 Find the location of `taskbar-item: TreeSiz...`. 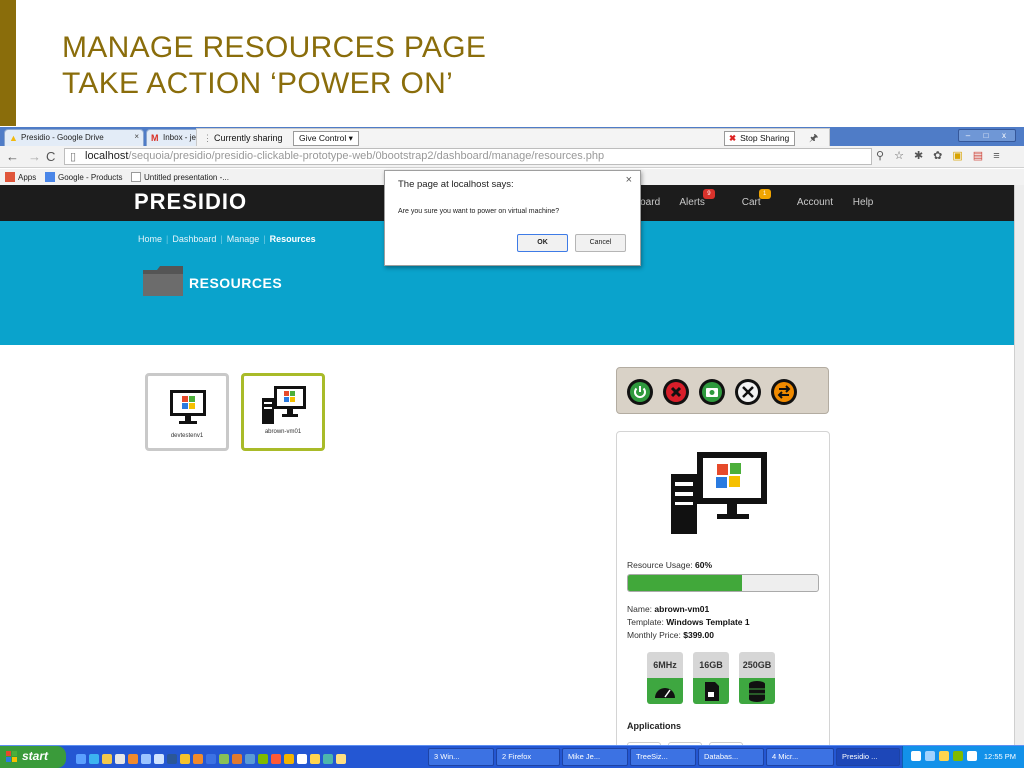

taskbar-item: TreeSiz... is located at coordinates (663, 757).